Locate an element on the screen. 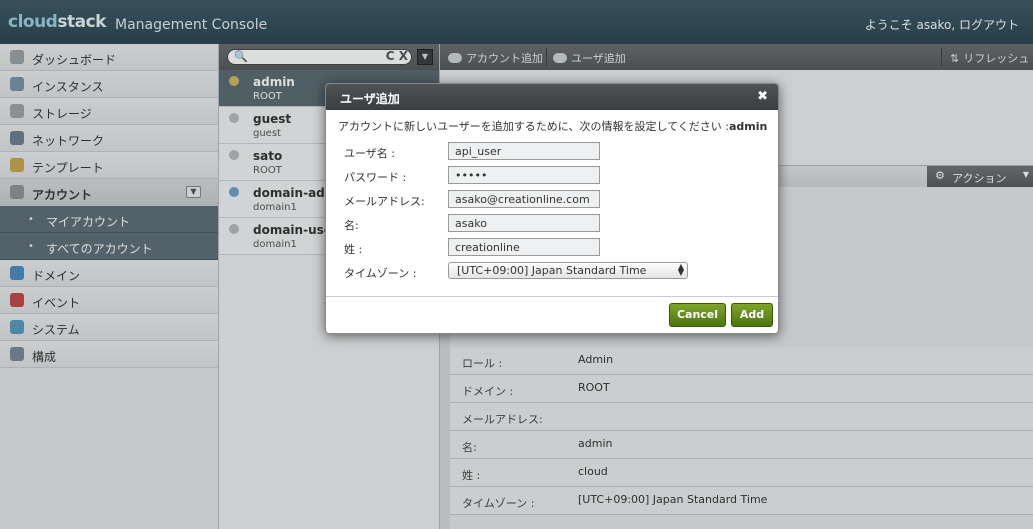  password-label: パスワード : is located at coordinates (375, 177).